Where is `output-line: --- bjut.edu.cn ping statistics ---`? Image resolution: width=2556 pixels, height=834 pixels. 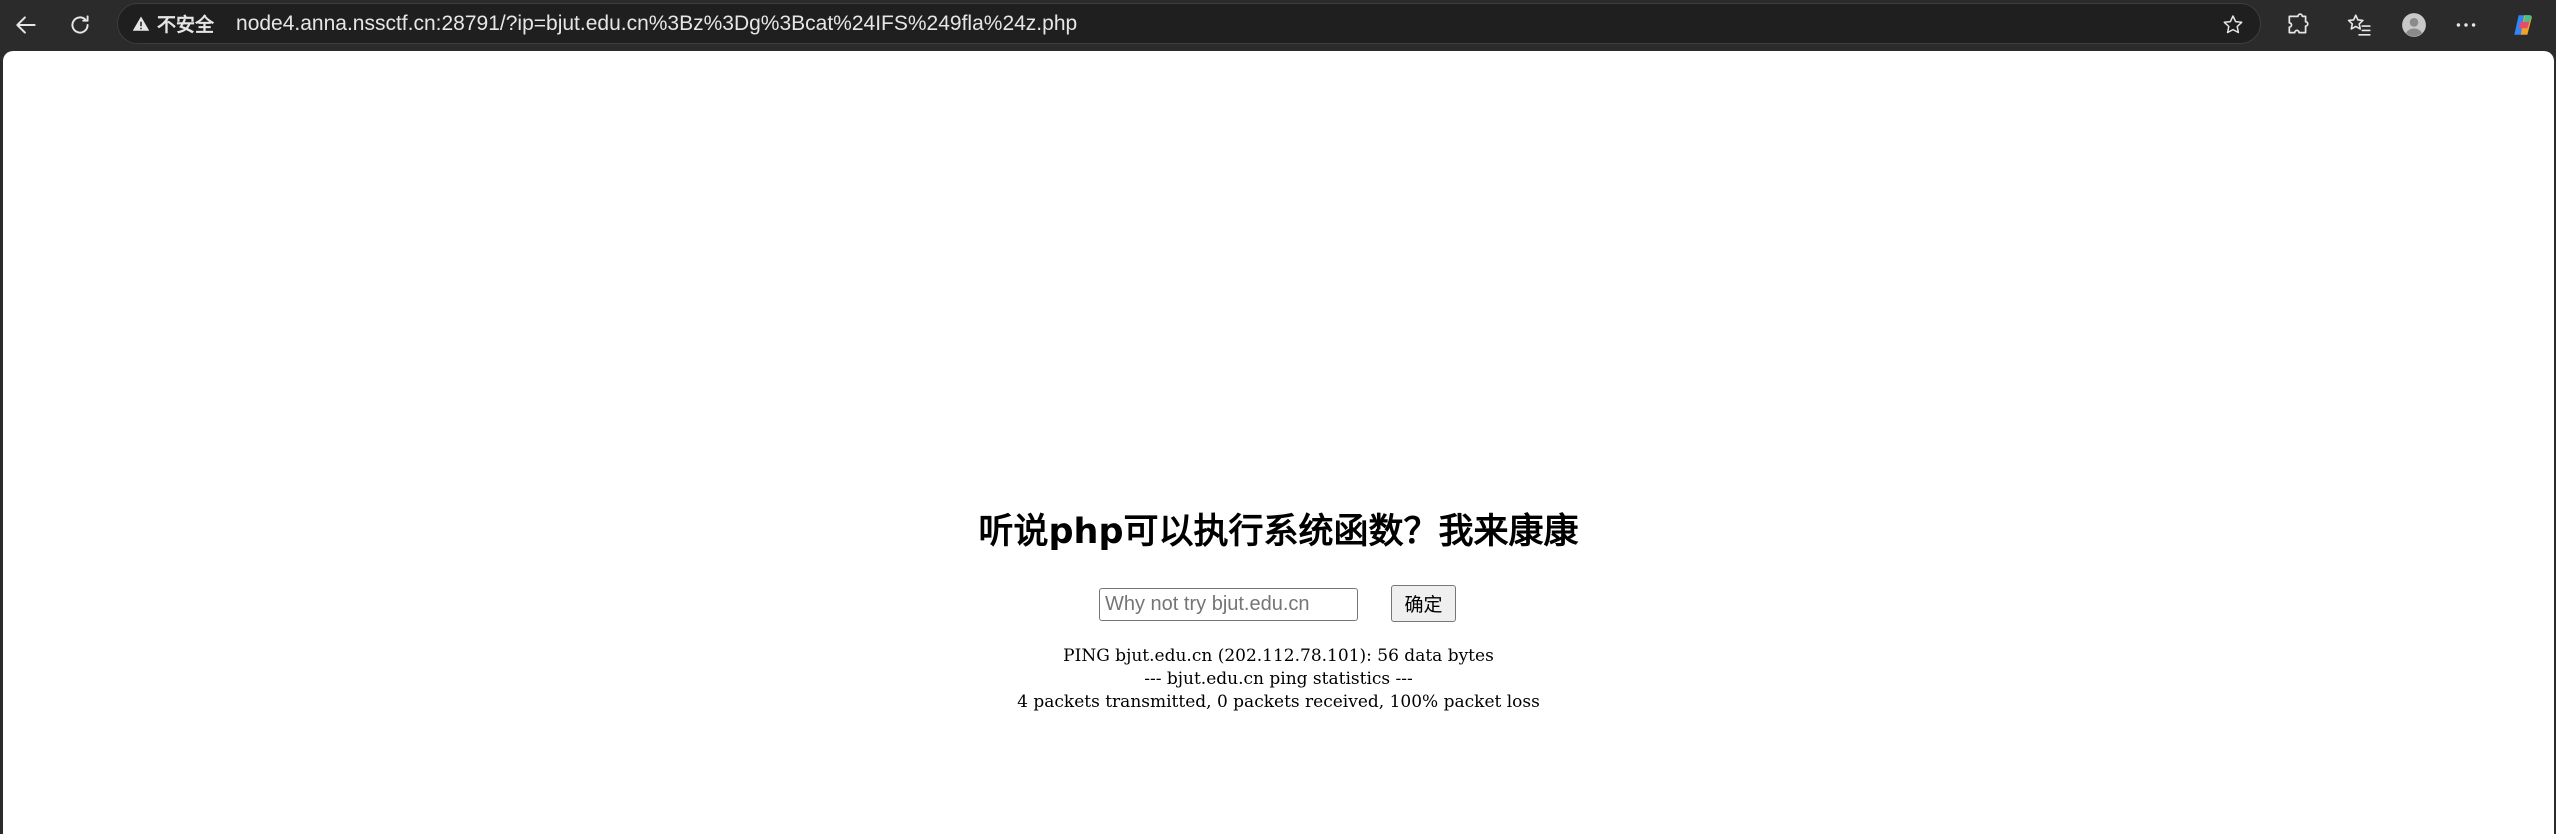 output-line: --- bjut.edu.cn ping statistics --- is located at coordinates (1278, 679).